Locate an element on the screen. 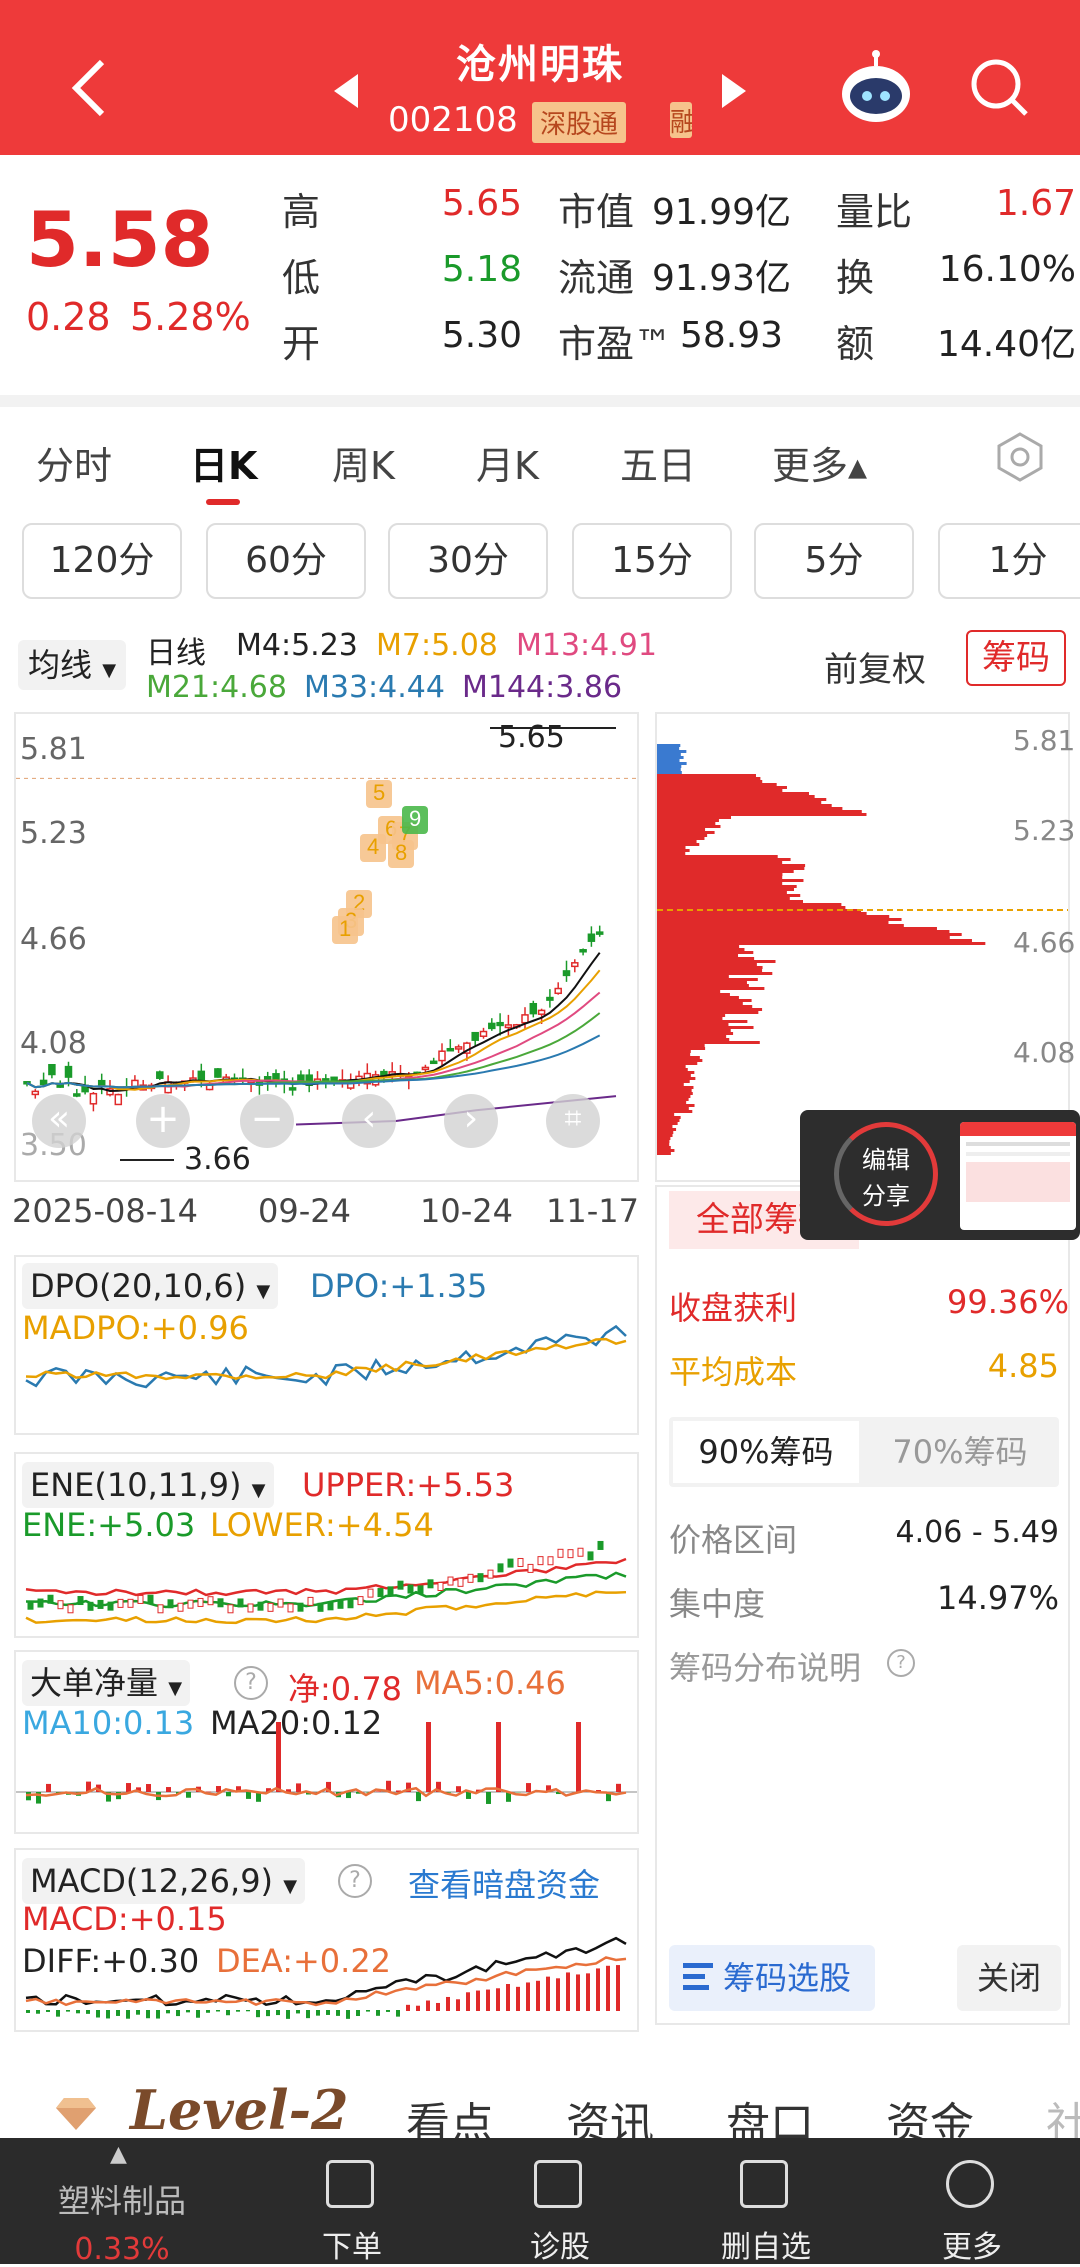 The height and width of the screenshot is (2267, 1080). ma21-value: M21:4.68 is located at coordinates (216, 687).